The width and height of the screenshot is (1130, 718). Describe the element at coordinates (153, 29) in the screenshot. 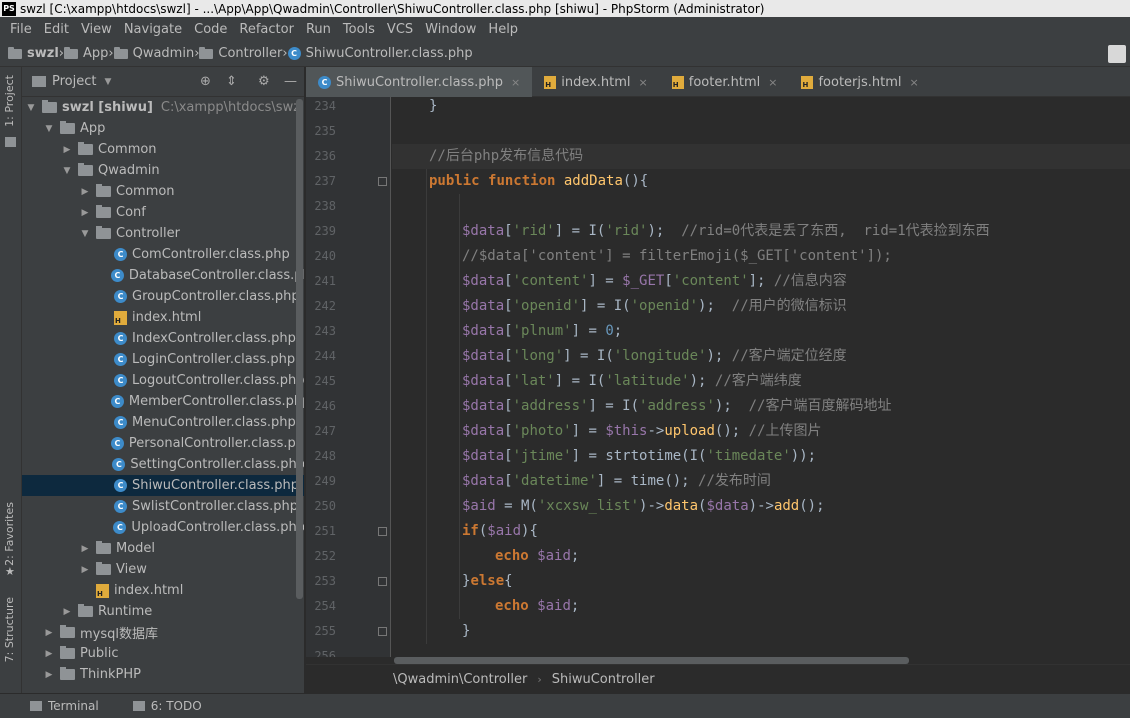

I see `menu-navigate: Navigate` at that location.